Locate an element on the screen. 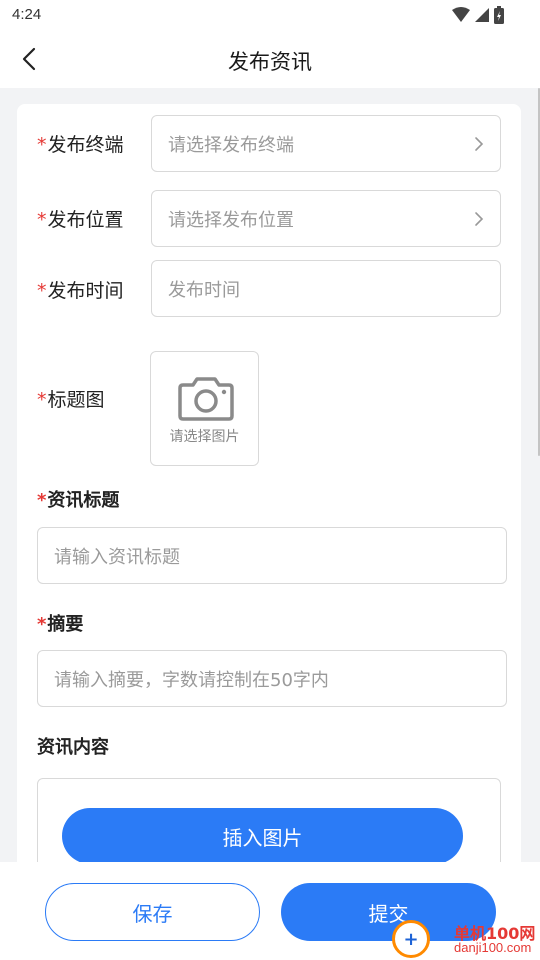 This screenshot has height=960, width=540. watermark-logo-icon: + is located at coordinates (411, 939).